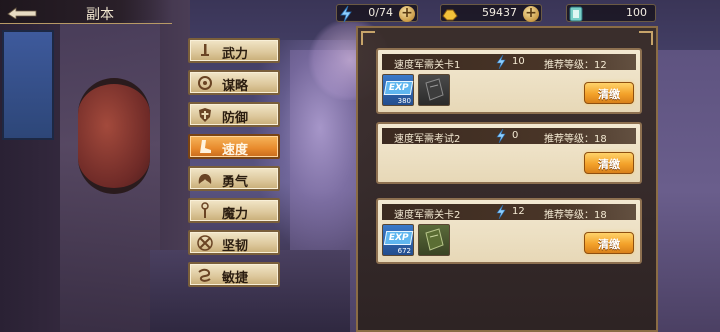  Describe the element at coordinates (235, 118) in the screenshot. I see `category-label: 防御` at that location.